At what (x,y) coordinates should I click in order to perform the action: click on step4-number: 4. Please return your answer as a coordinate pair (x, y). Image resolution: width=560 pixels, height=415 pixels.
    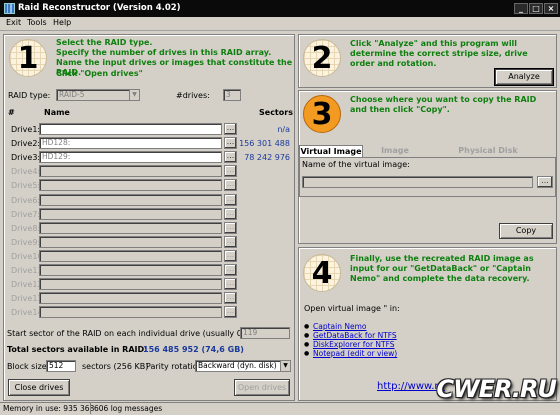
    Looking at the image, I should click on (322, 273).